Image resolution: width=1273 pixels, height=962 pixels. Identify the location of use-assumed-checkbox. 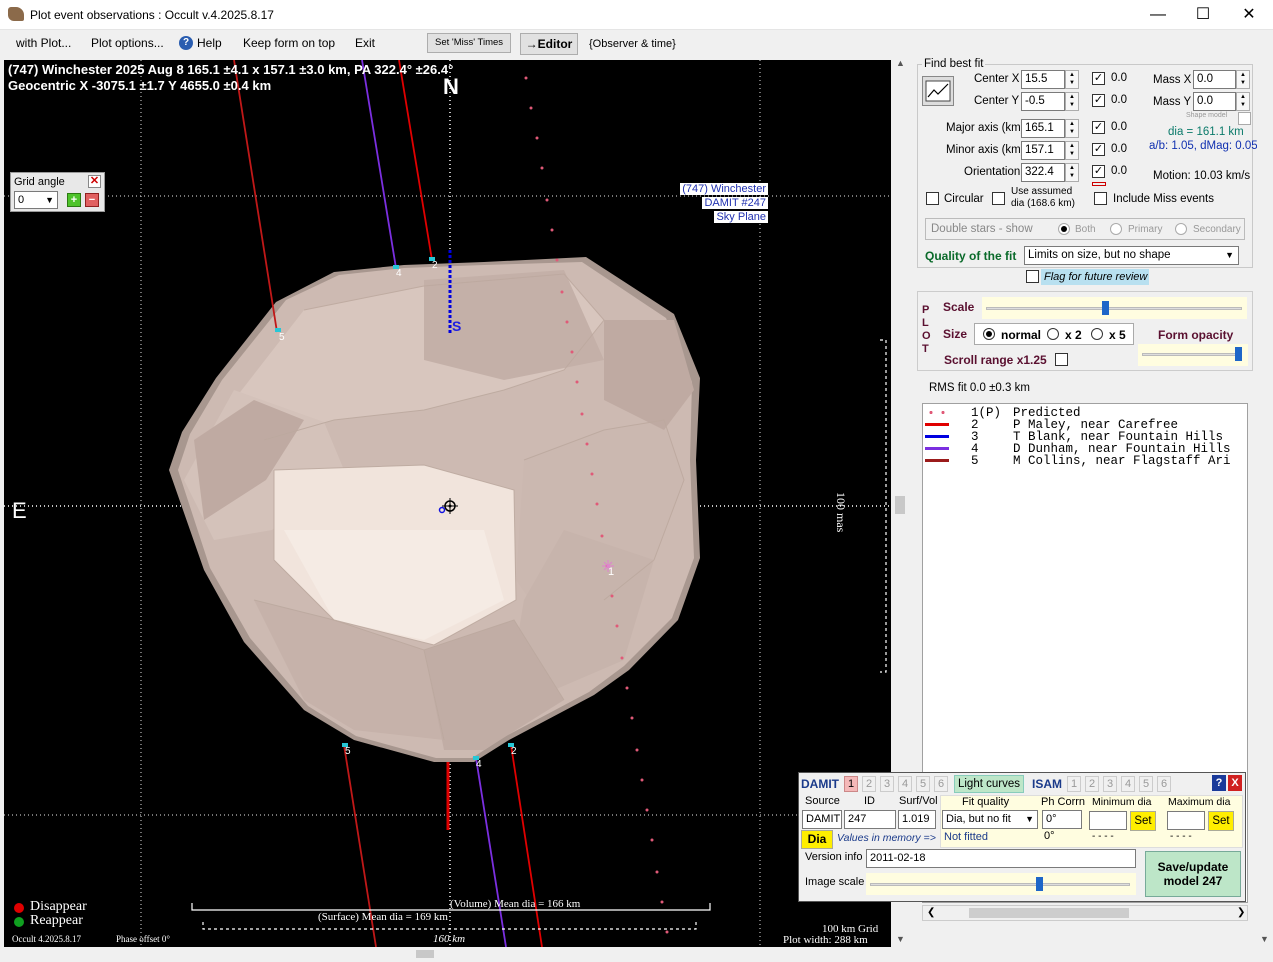
(998, 198).